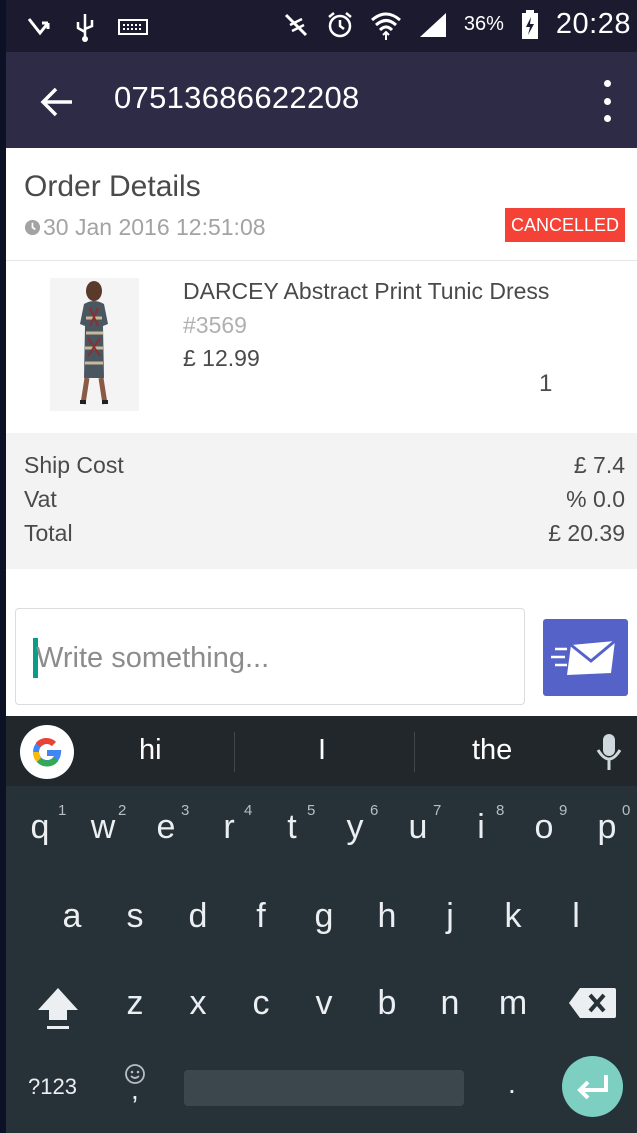 This screenshot has height=1133, width=637. What do you see at coordinates (32, 227) in the screenshot?
I see `clock-icon` at bounding box center [32, 227].